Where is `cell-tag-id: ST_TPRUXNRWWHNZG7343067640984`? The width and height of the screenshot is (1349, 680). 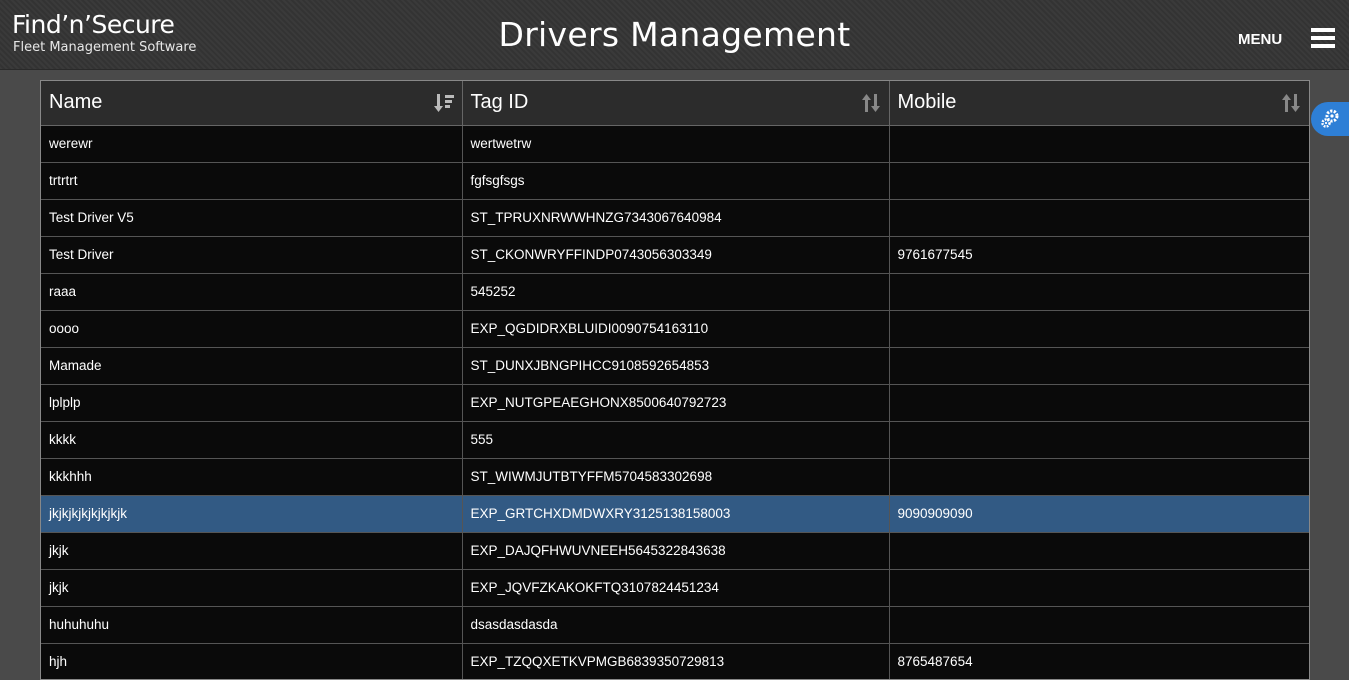 cell-tag-id: ST_TPRUXNRWWHNZG7343067640984 is located at coordinates (676, 218).